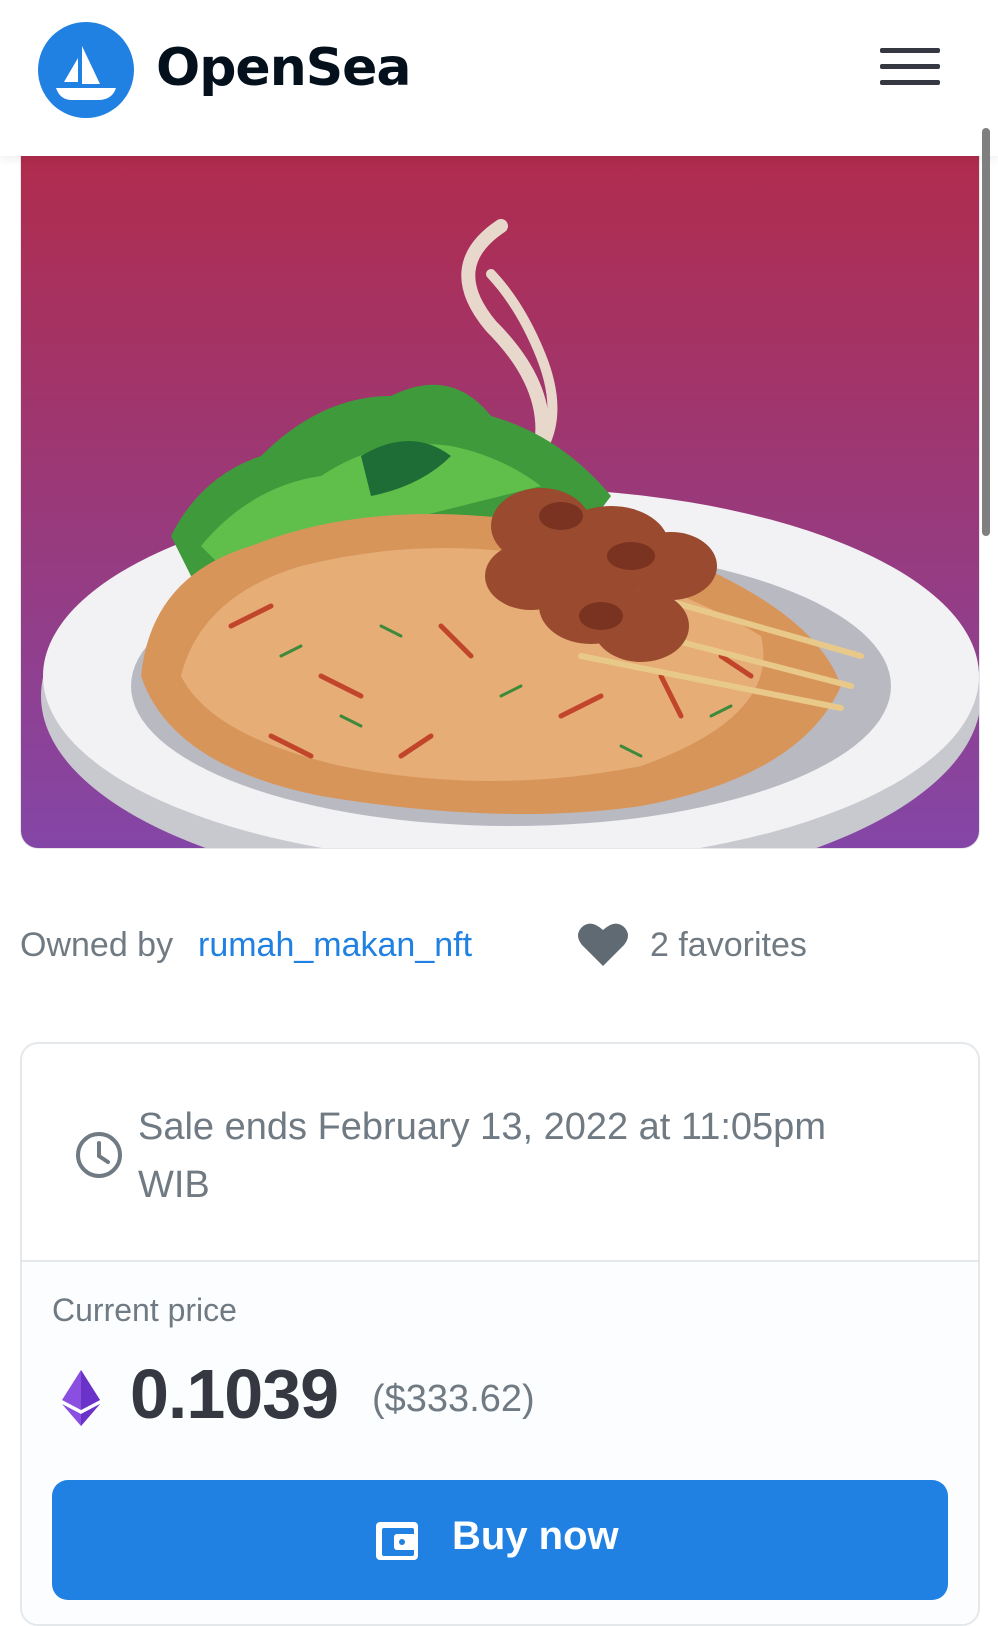 The image size is (998, 1626). What do you see at coordinates (535, 1536) in the screenshot?
I see `buy-now-label: Buy now` at bounding box center [535, 1536].